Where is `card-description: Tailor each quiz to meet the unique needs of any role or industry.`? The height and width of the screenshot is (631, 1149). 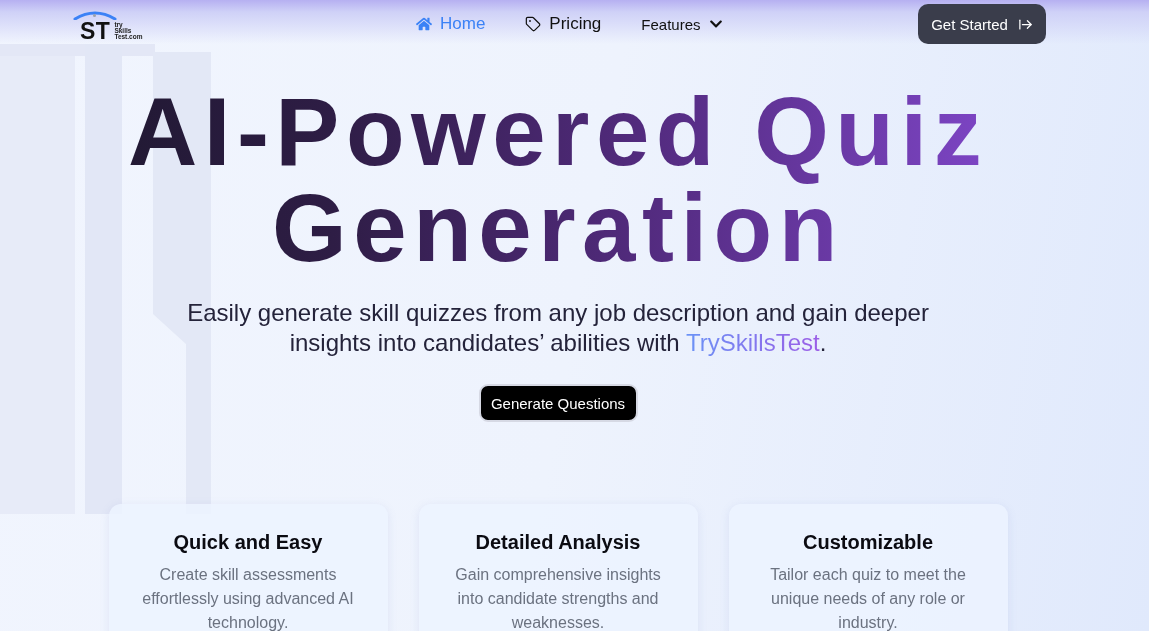
card-description: Tailor each quiz to meet the unique needs of any role or industry. is located at coordinates (868, 598).